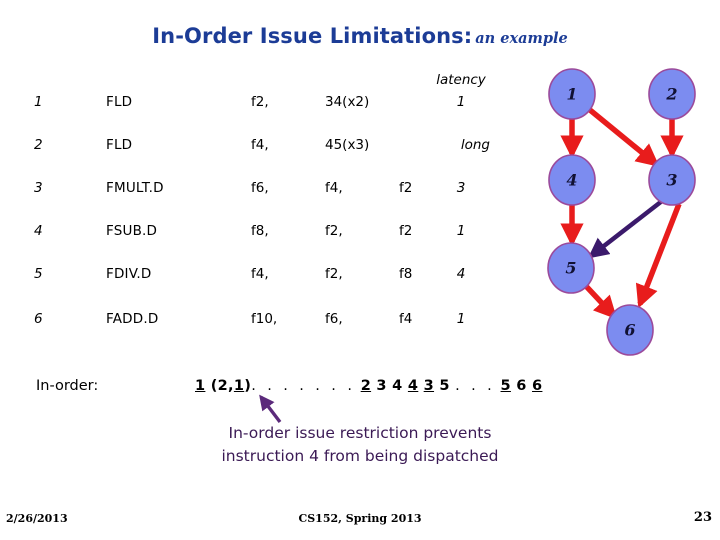 The width and height of the screenshot is (720, 540). I want to click on instr-latency: 4, so click(461, 274).